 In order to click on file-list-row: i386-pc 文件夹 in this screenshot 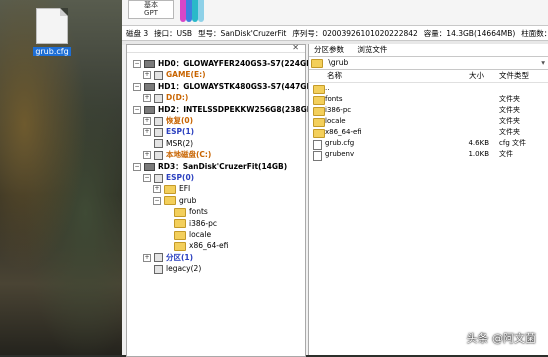, I will do `click(428, 110)`.